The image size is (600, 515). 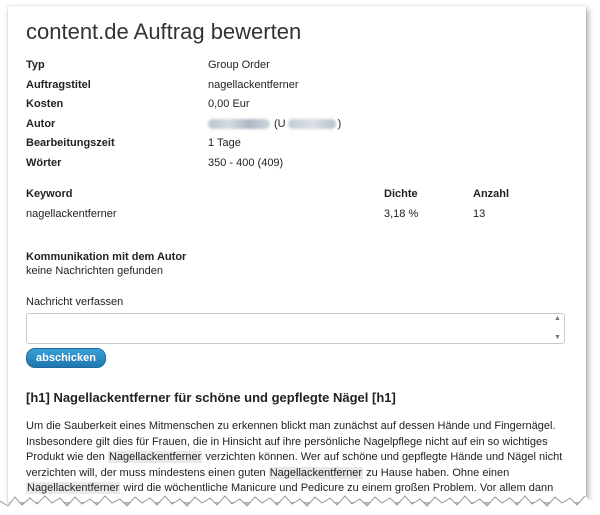 I want to click on message-label: Nachricht verfassen, so click(x=75, y=302).